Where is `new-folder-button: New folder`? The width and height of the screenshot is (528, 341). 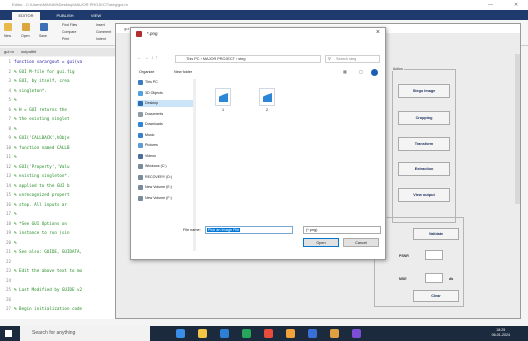
new-folder-button: New folder is located at coordinates (183, 72).